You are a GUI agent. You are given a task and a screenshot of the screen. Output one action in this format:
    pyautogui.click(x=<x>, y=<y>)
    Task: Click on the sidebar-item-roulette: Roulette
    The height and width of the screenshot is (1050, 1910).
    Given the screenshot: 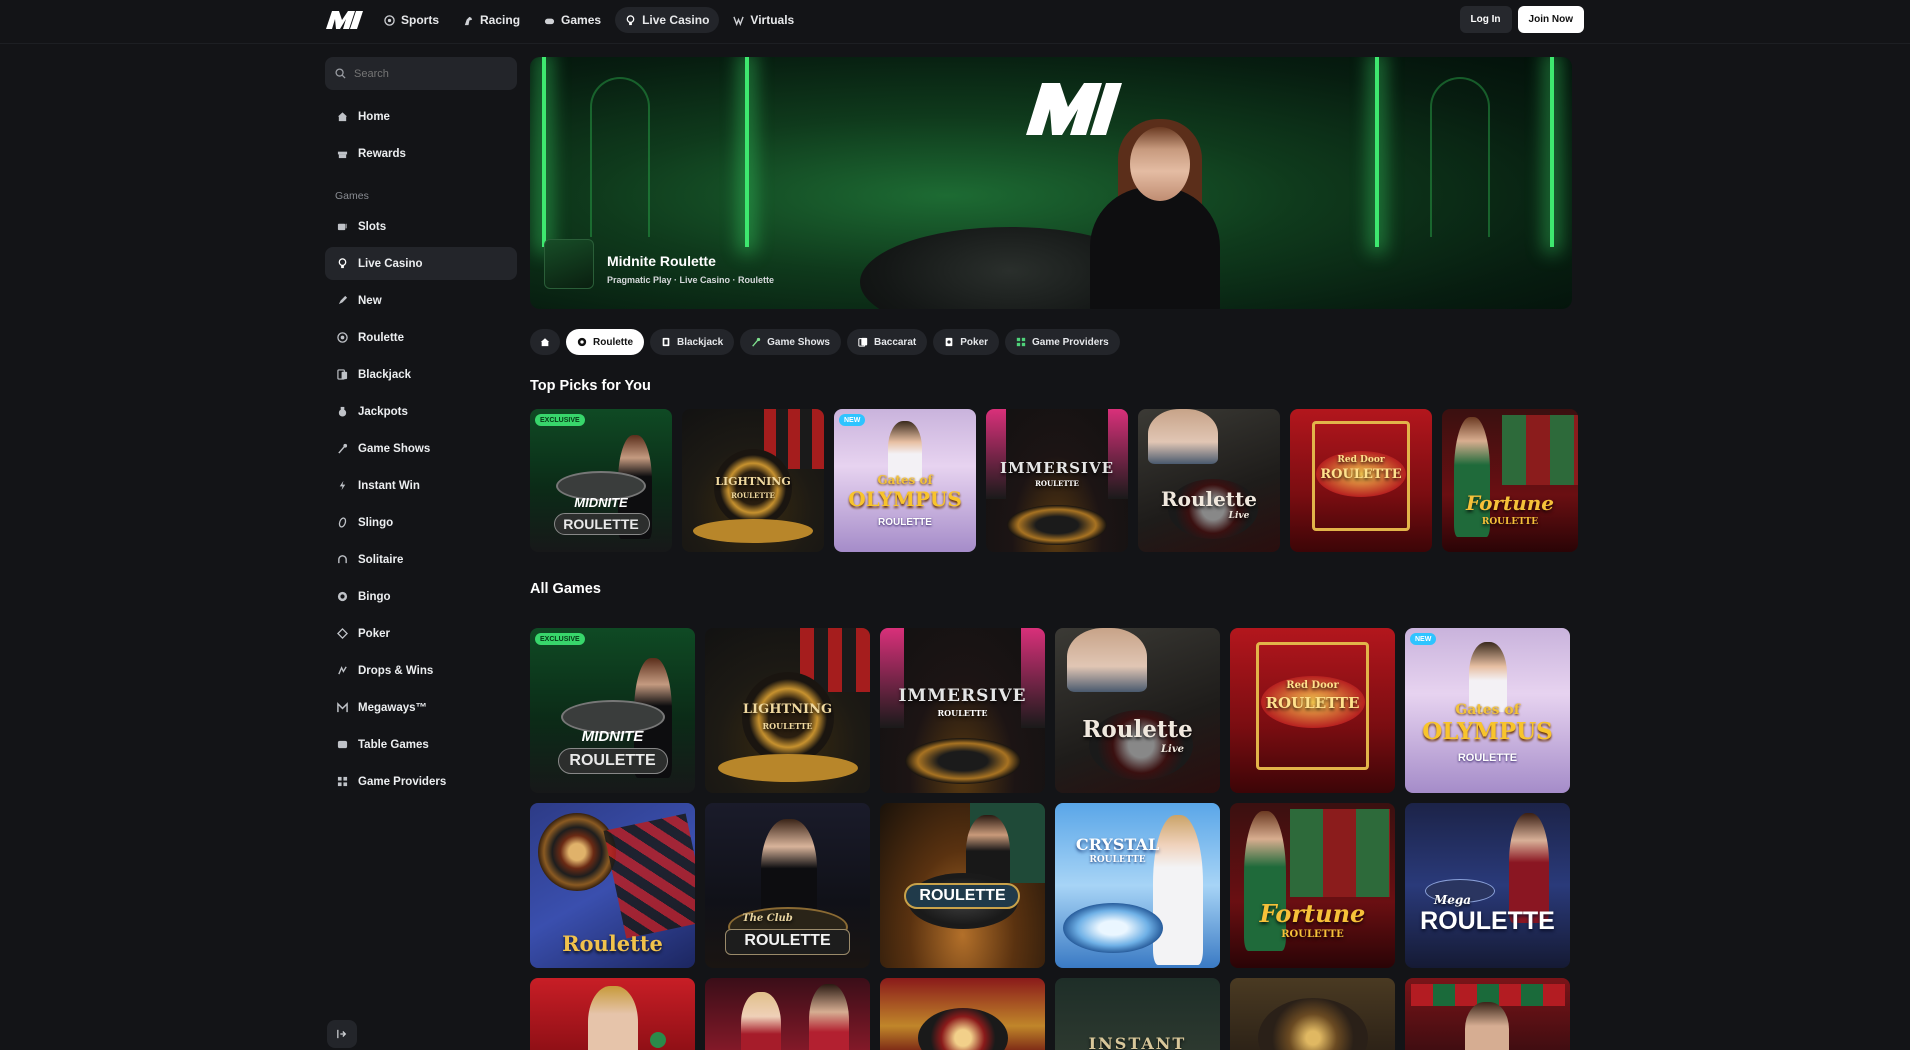 What is the action you would take?
    pyautogui.click(x=421, y=337)
    